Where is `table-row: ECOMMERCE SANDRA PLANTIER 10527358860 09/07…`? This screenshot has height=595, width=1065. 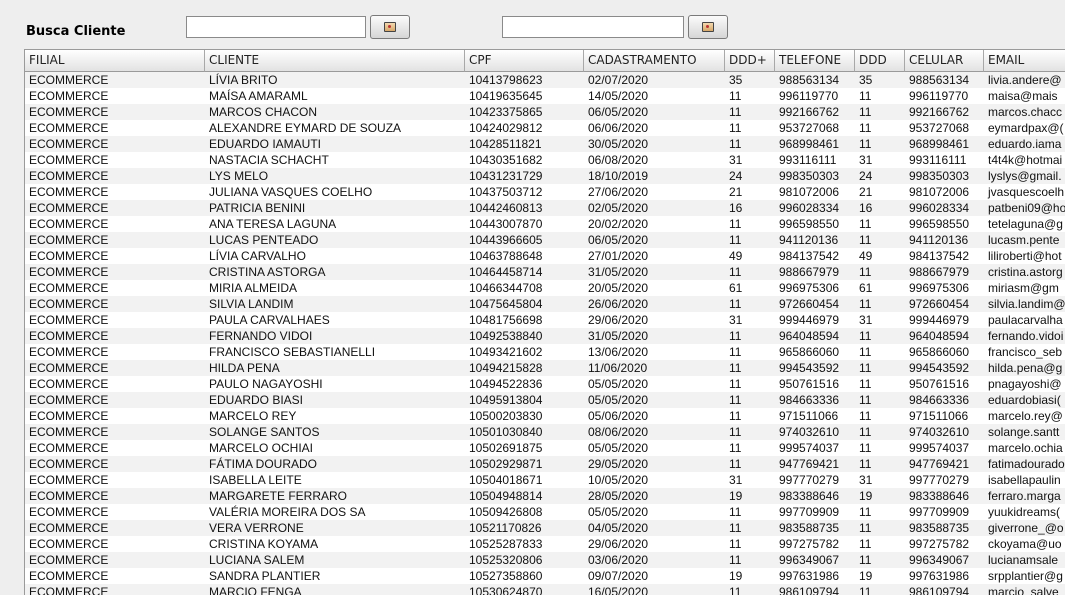
table-row: ECOMMERCE SANDRA PLANTIER 10527358860 09/07… is located at coordinates (545, 576).